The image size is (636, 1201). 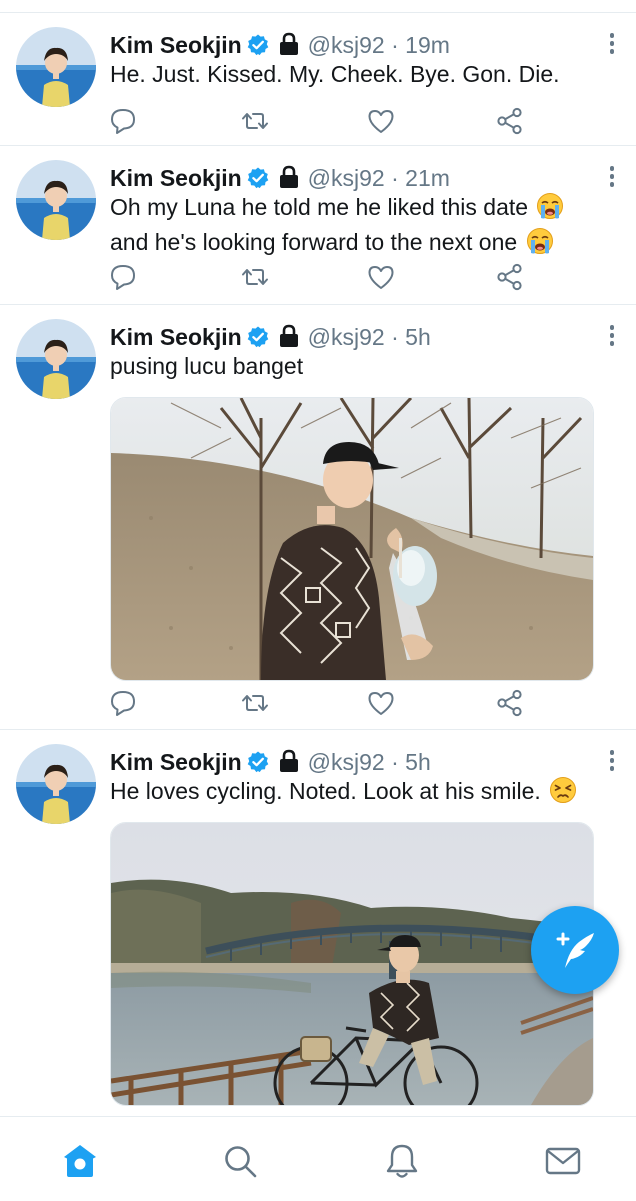 I want to click on tweet-header: Kim Seokjin @ksj92 · 19m, so click(x=353, y=45).